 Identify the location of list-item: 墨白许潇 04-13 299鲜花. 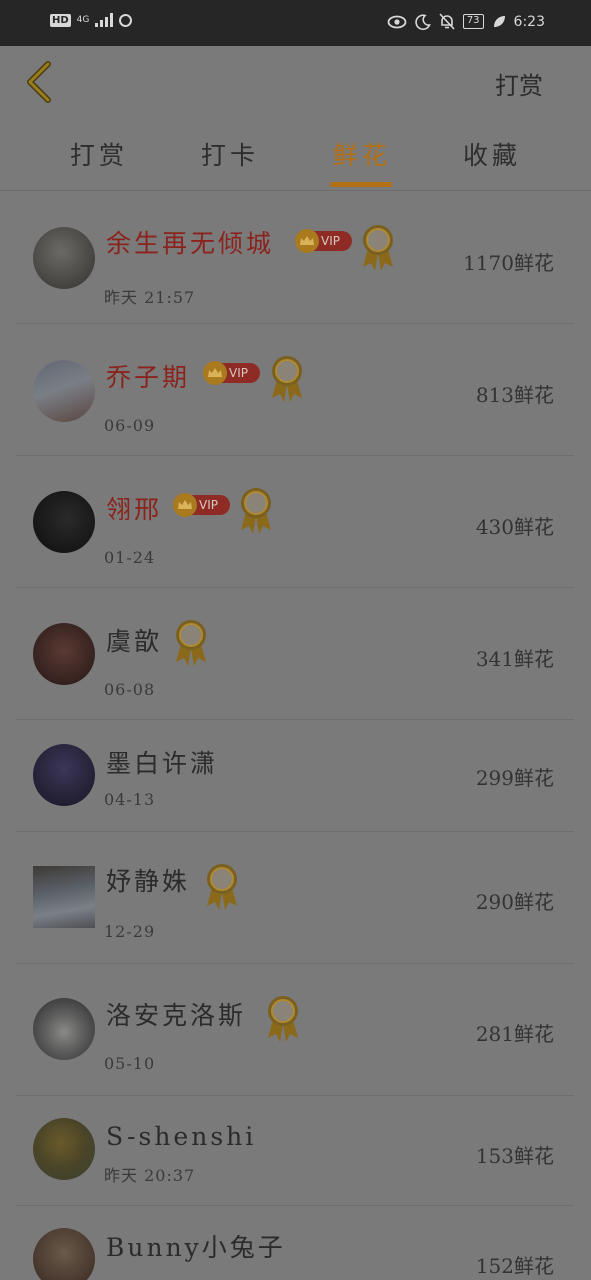
(295, 776).